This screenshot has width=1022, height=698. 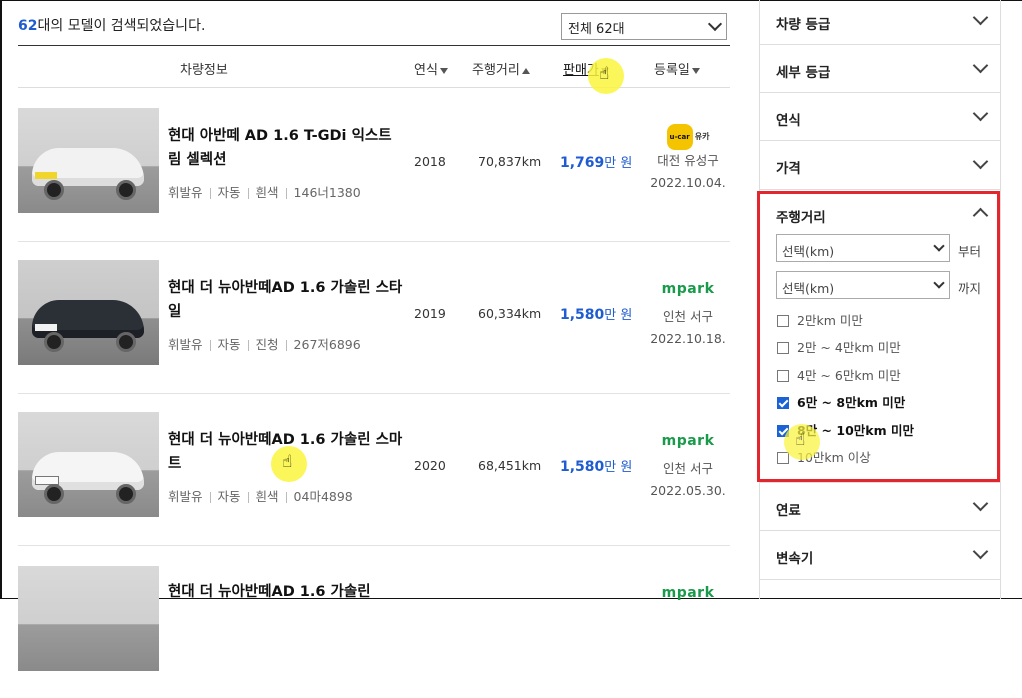 I want to click on listing-year: 2020, so click(x=430, y=465).